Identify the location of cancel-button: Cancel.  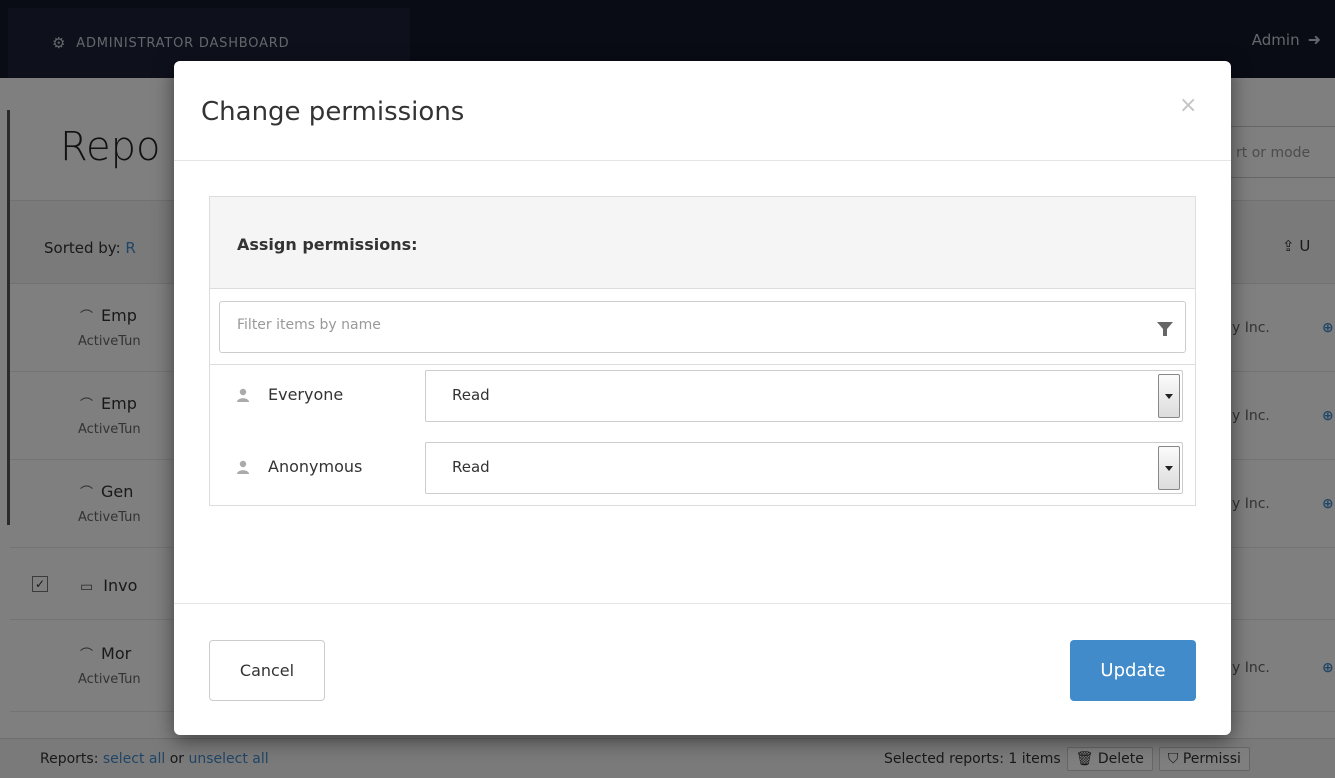
(267, 670).